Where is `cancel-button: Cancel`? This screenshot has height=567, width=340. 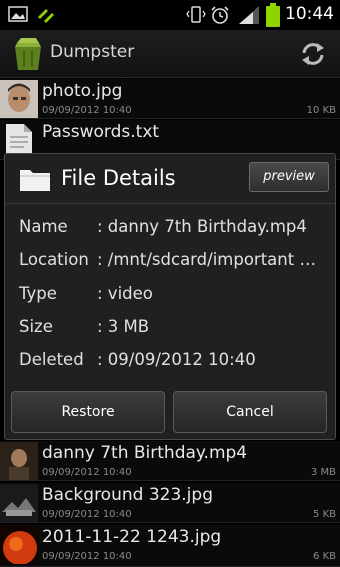 cancel-button: Cancel is located at coordinates (250, 412).